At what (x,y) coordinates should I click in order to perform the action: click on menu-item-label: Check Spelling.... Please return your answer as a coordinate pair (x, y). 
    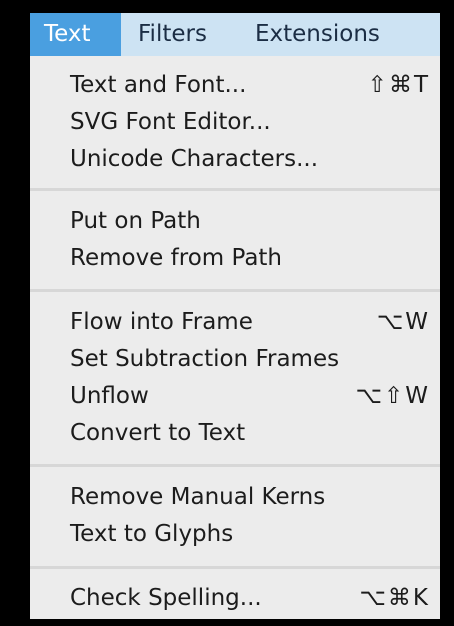
    Looking at the image, I should click on (166, 598).